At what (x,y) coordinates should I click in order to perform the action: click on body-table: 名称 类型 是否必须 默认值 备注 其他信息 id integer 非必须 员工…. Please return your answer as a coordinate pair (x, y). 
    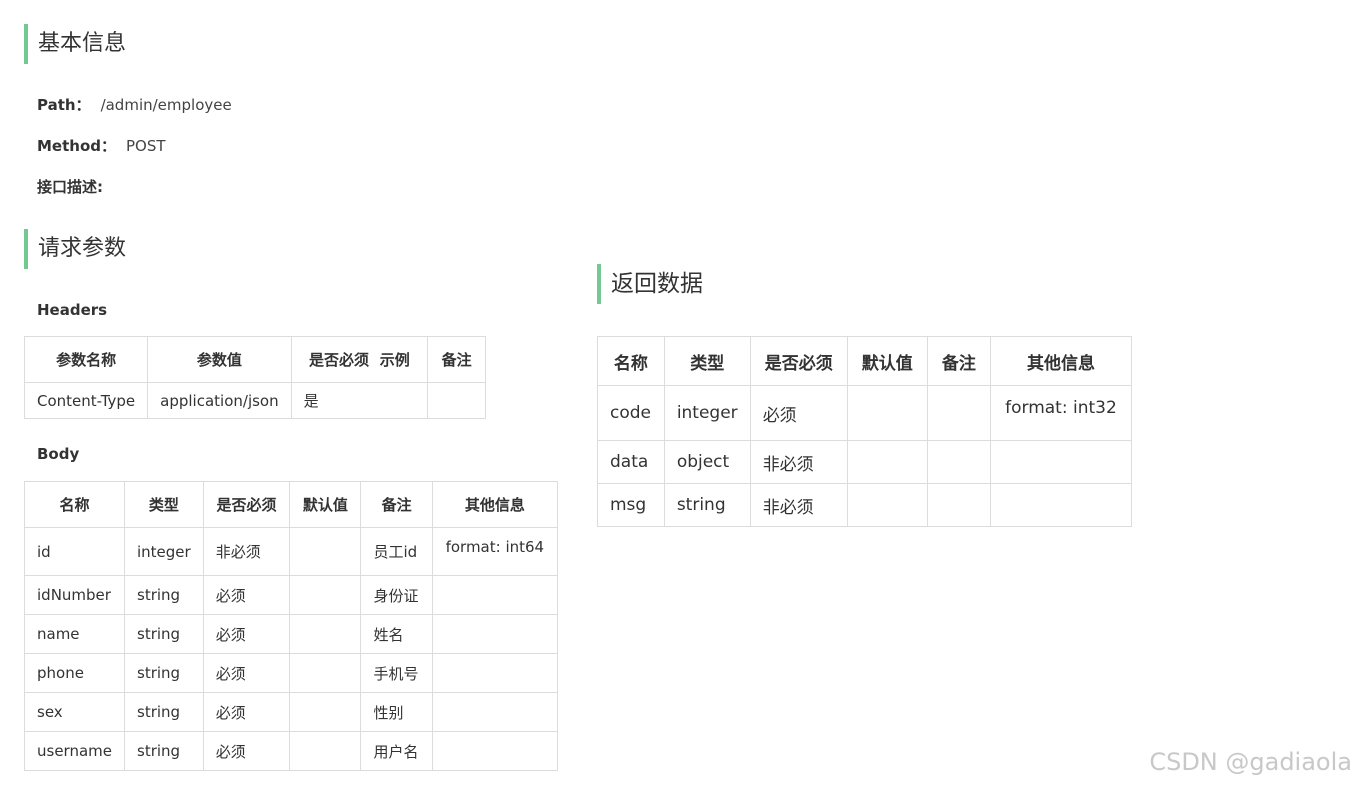
    Looking at the image, I should click on (291, 626).